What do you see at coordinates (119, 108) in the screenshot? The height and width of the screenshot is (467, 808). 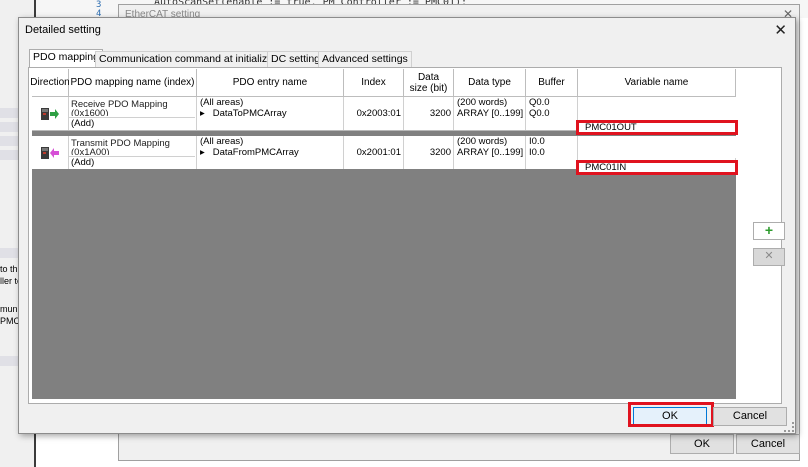 I see `mapping-name-text: Receive PDO Mapping (0x1600)` at bounding box center [119, 108].